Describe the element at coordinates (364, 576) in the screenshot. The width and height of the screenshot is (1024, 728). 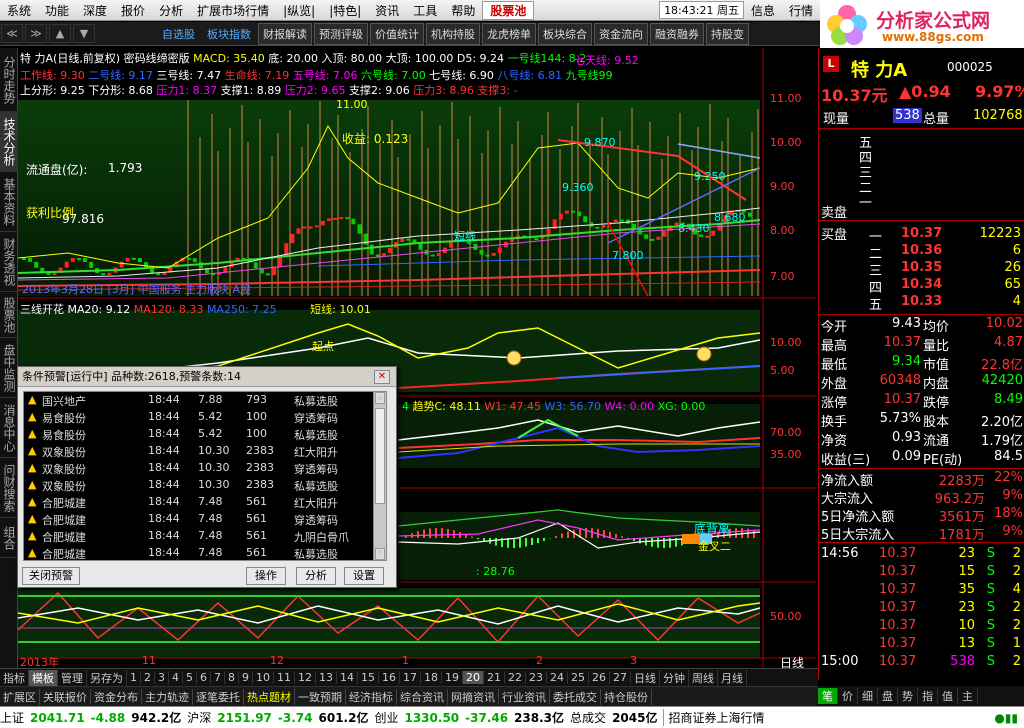
I see `settings-button: 设置` at that location.